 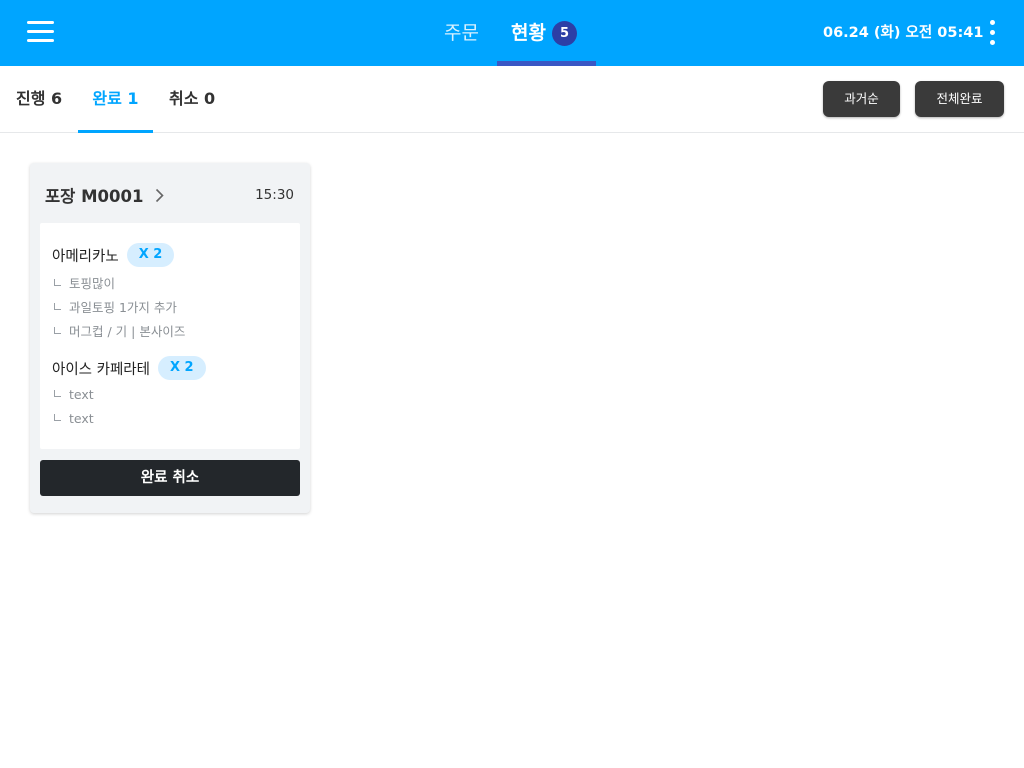 I want to click on subtab-completed: 완료 1, so click(x=115, y=99).